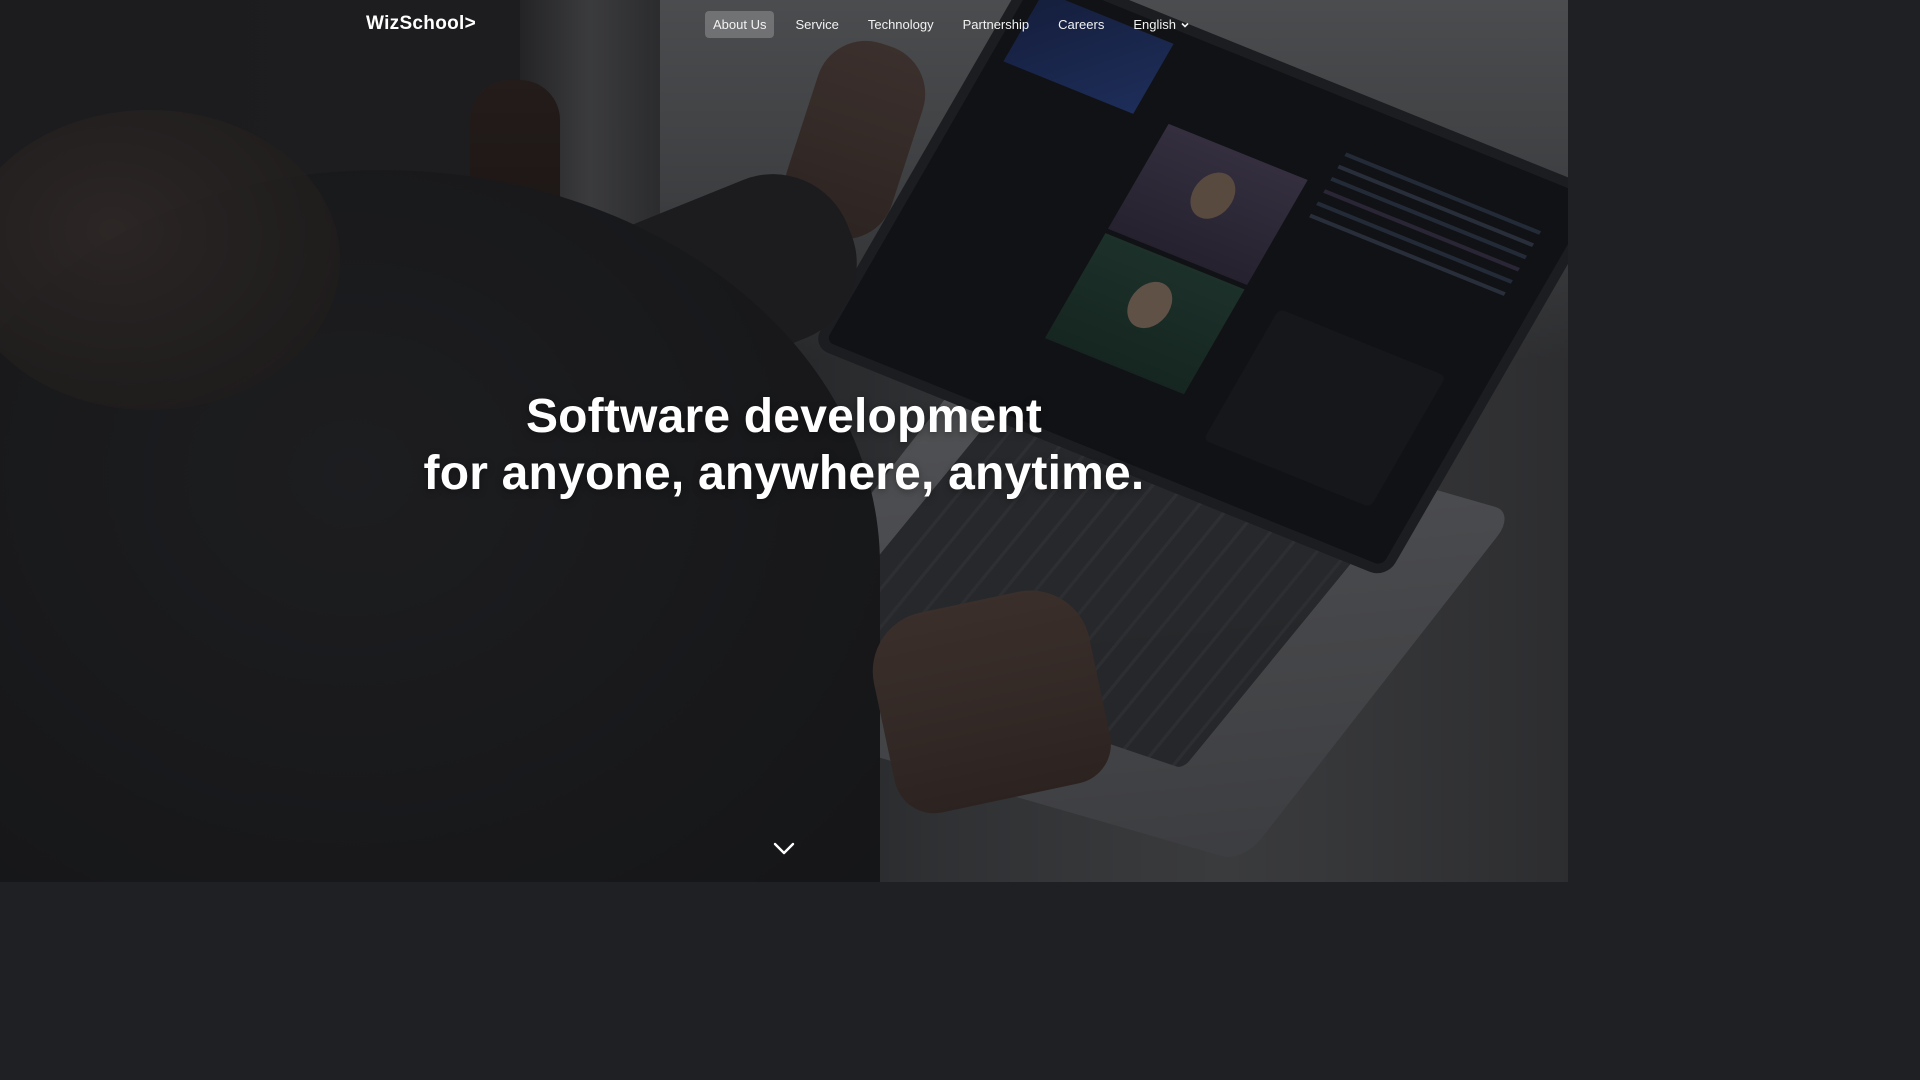 The width and height of the screenshot is (1920, 1080). Describe the element at coordinates (901, 24) in the screenshot. I see `nav-technology: Technology` at that location.